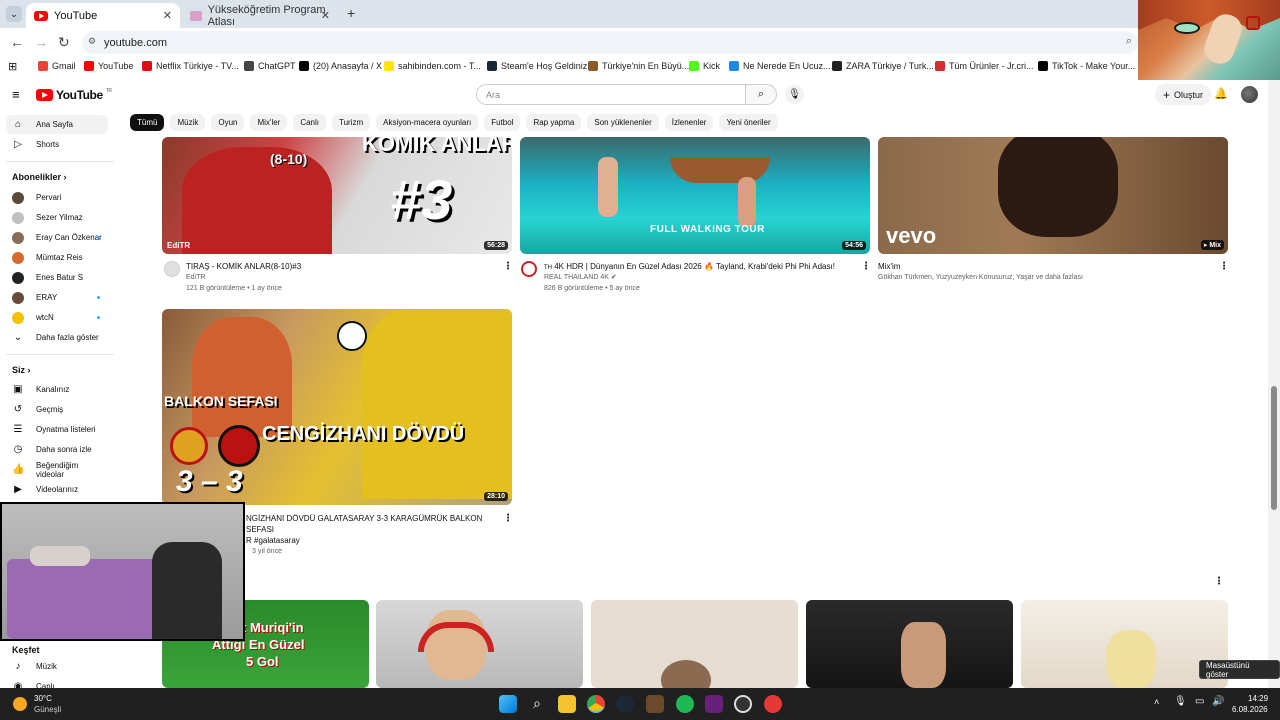 This screenshot has height=720, width=1280. I want to click on file-explorer-icon, so click(567, 704).